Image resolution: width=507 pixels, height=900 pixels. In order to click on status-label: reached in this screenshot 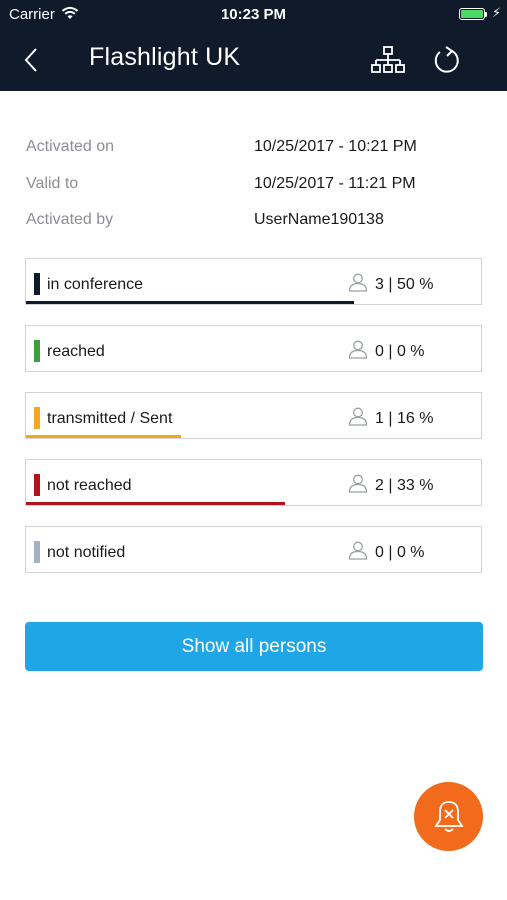, I will do `click(76, 351)`.